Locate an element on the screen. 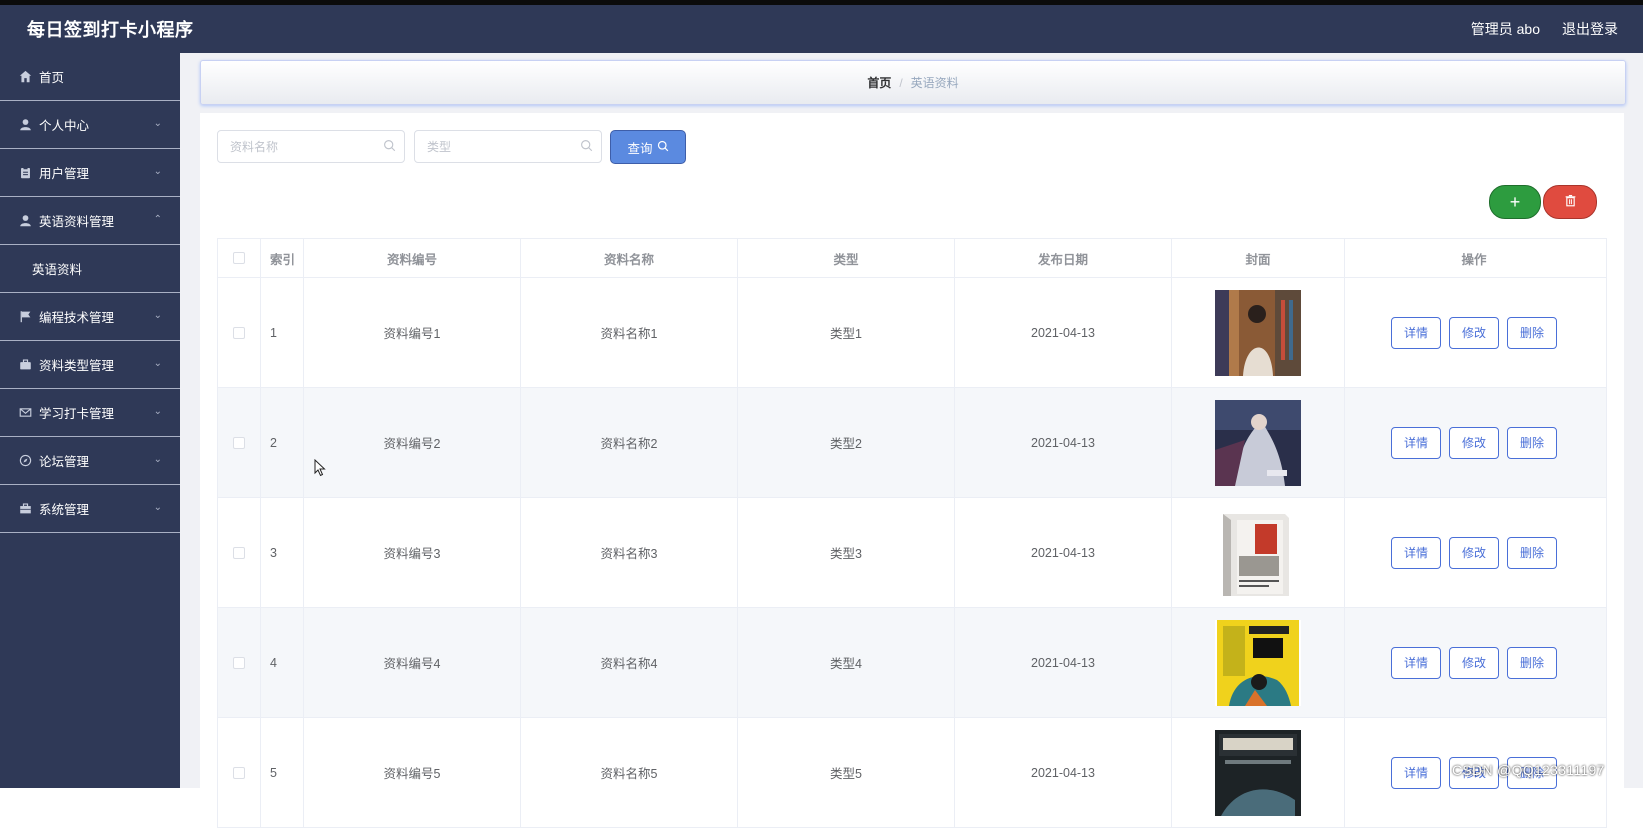 Image resolution: width=1643 pixels, height=828 pixels. flag-icon is located at coordinates (25, 317).